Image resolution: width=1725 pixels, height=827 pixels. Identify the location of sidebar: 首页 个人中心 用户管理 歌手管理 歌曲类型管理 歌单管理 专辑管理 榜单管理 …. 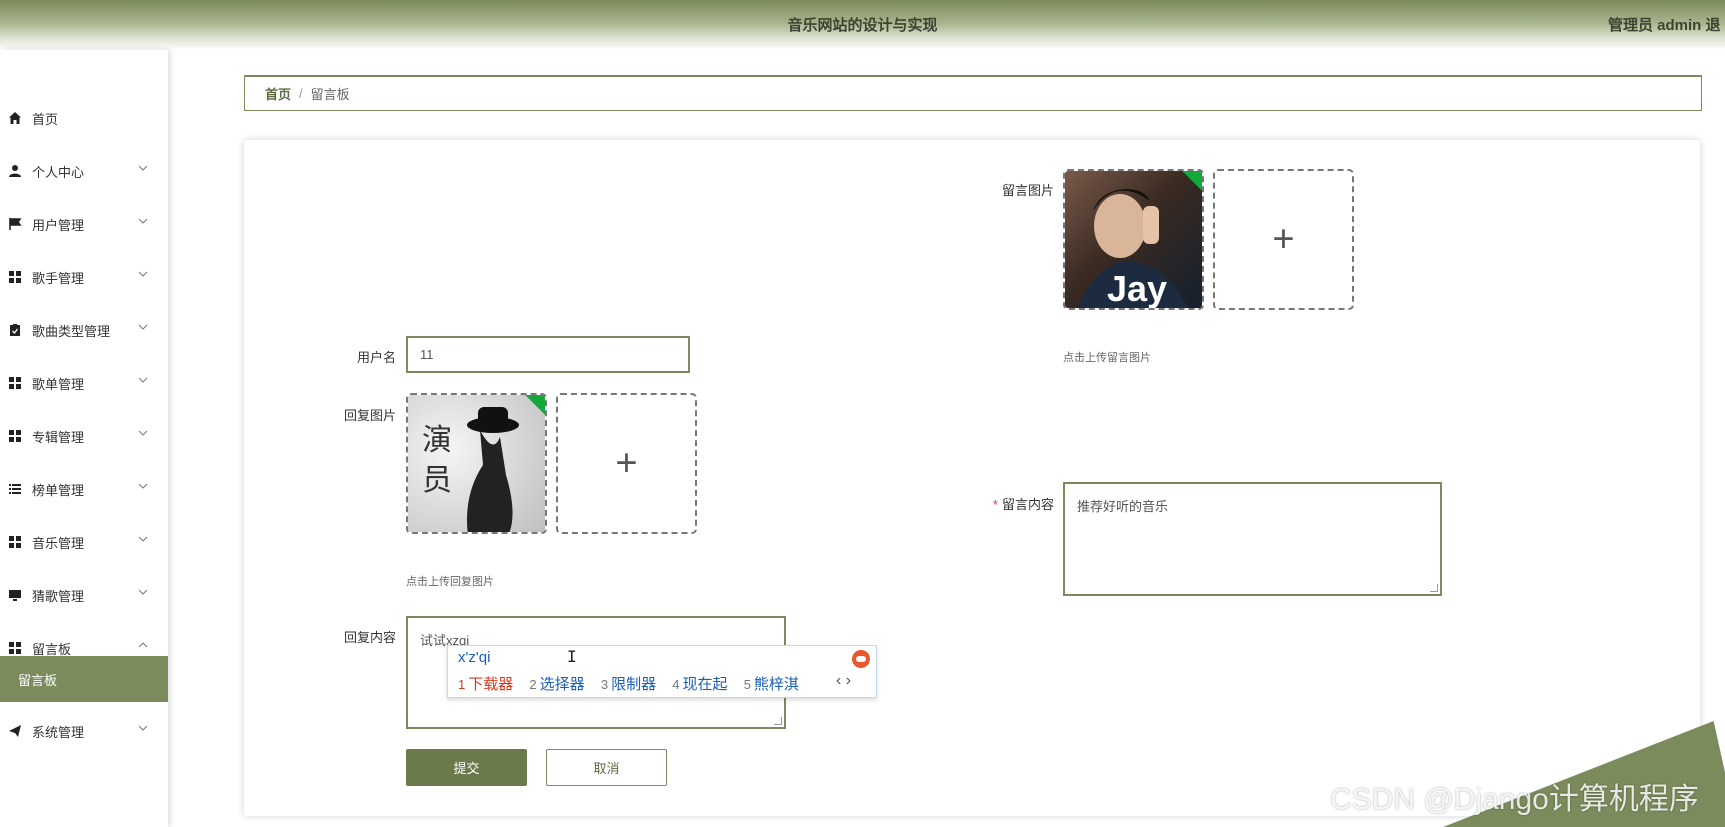
(84, 438).